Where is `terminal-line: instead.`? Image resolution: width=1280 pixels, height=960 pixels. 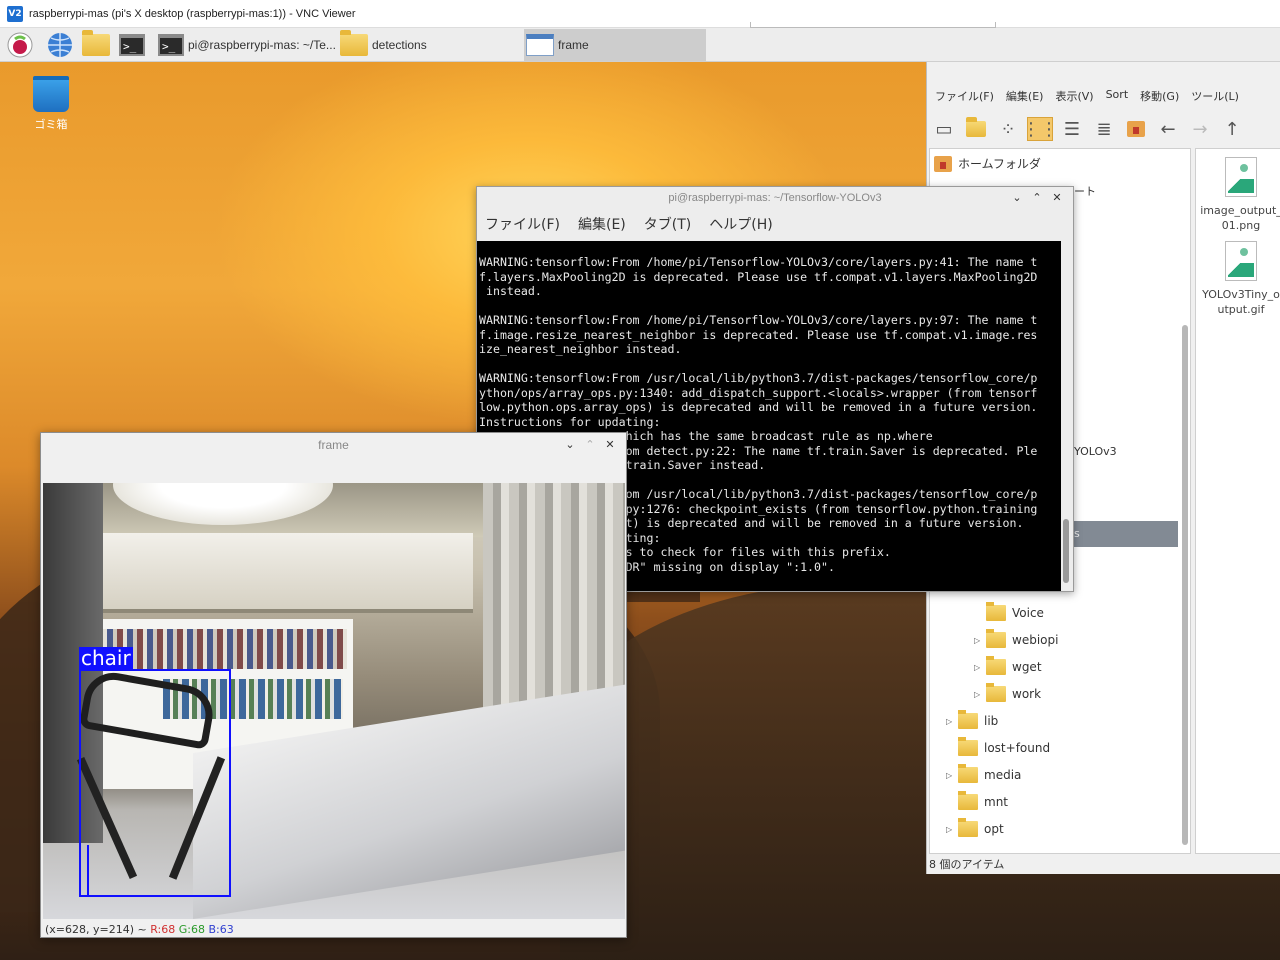
terminal-line: instead. is located at coordinates (510, 291).